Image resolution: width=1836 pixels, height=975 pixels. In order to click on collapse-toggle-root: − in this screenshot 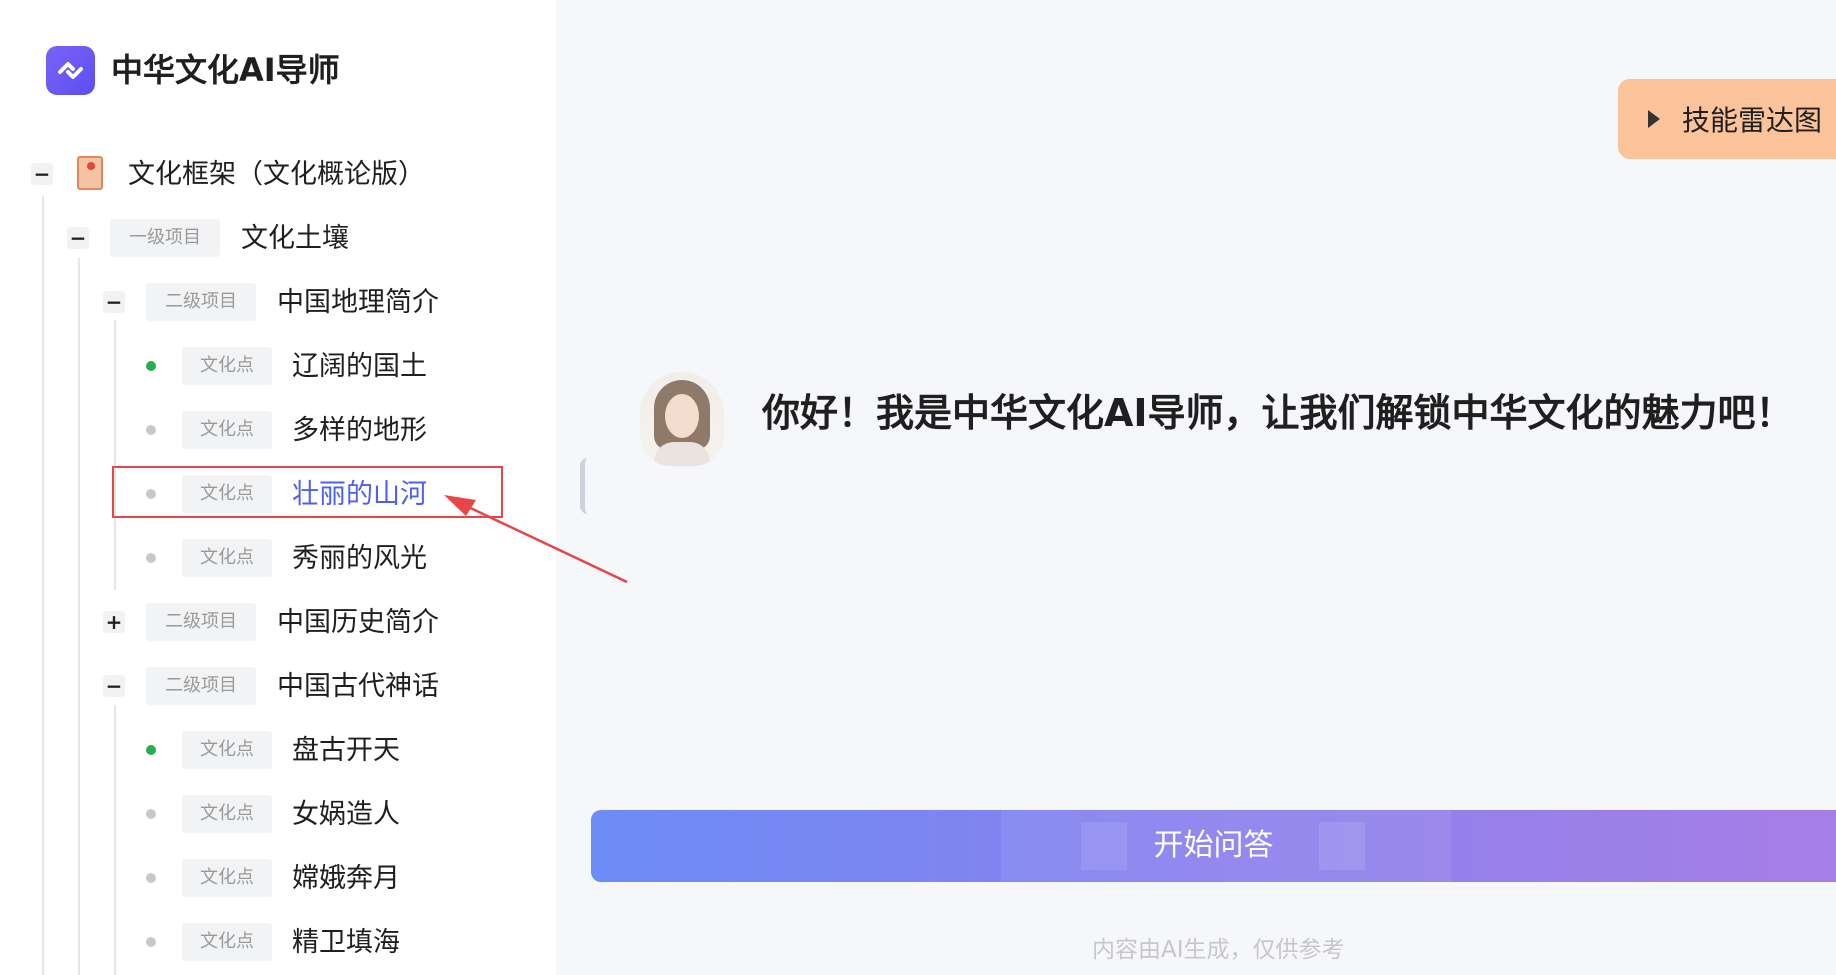, I will do `click(42, 174)`.